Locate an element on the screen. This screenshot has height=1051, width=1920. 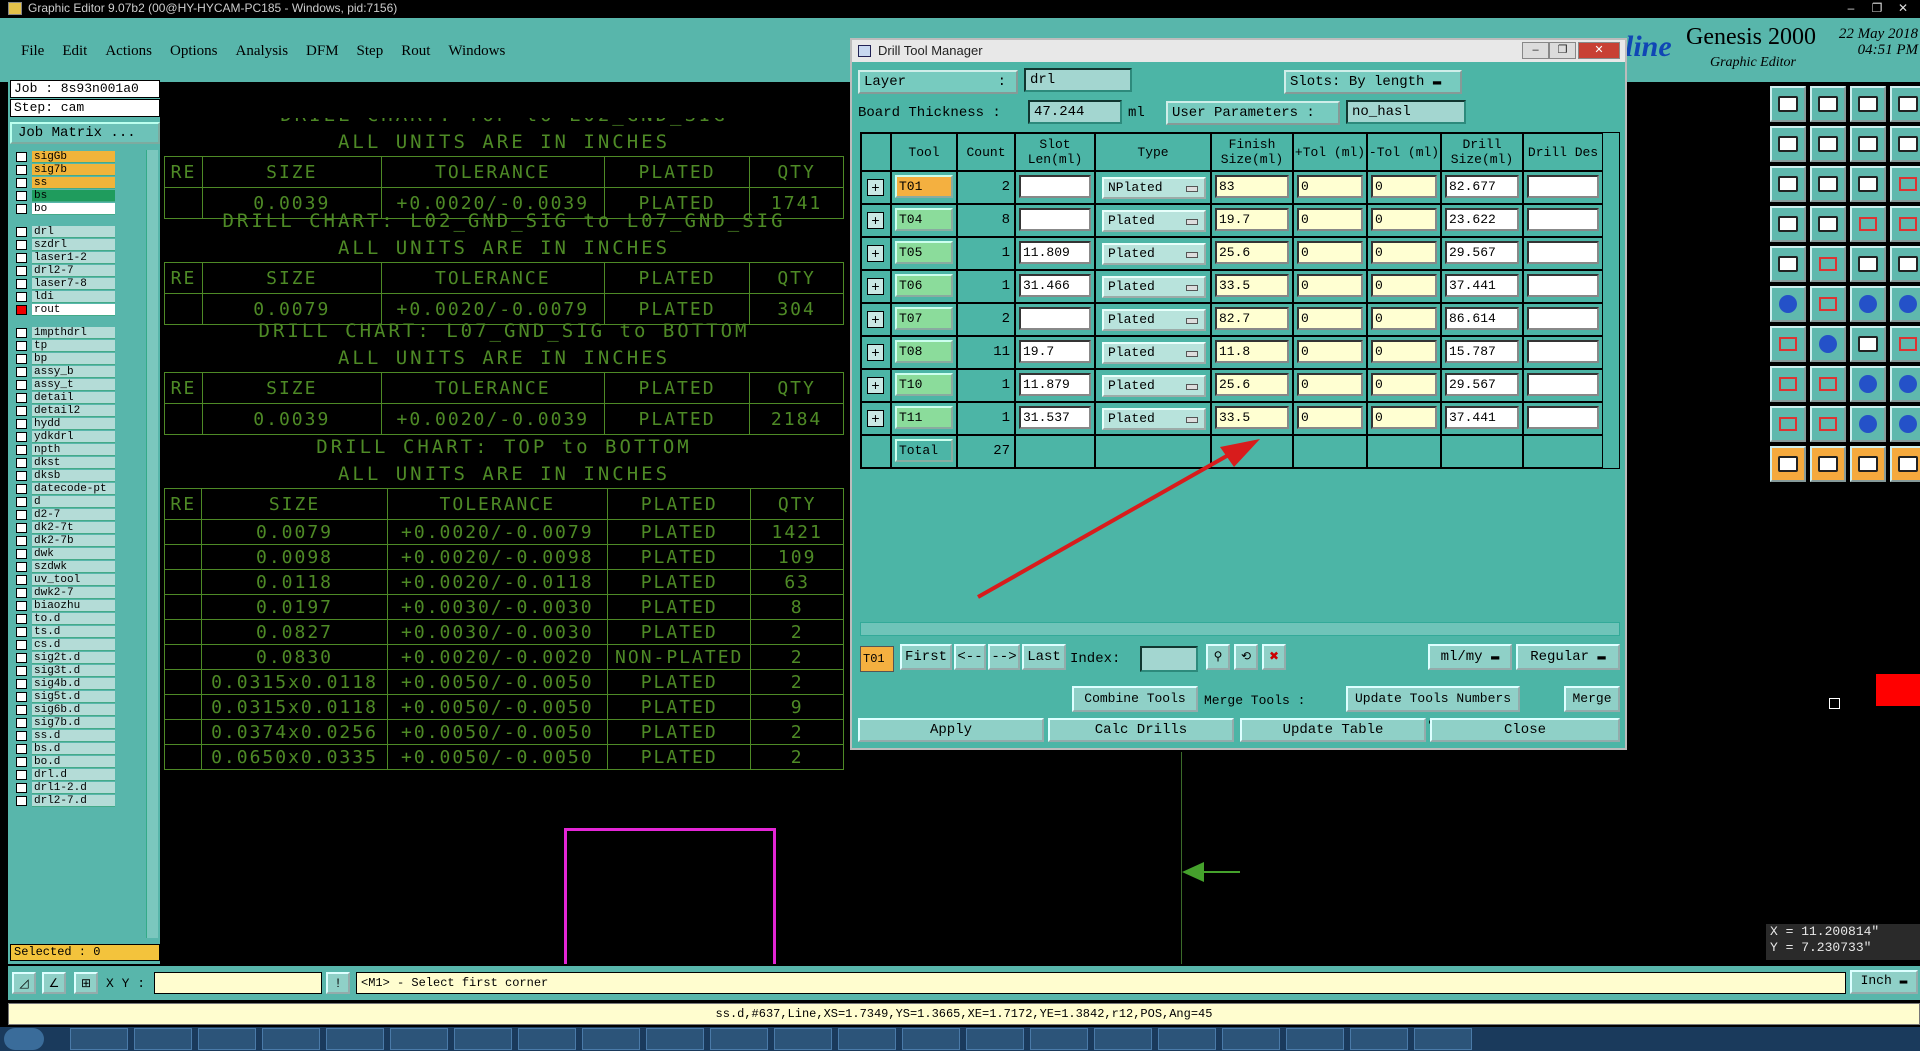
layer-name: drl is located at coordinates (73, 231).